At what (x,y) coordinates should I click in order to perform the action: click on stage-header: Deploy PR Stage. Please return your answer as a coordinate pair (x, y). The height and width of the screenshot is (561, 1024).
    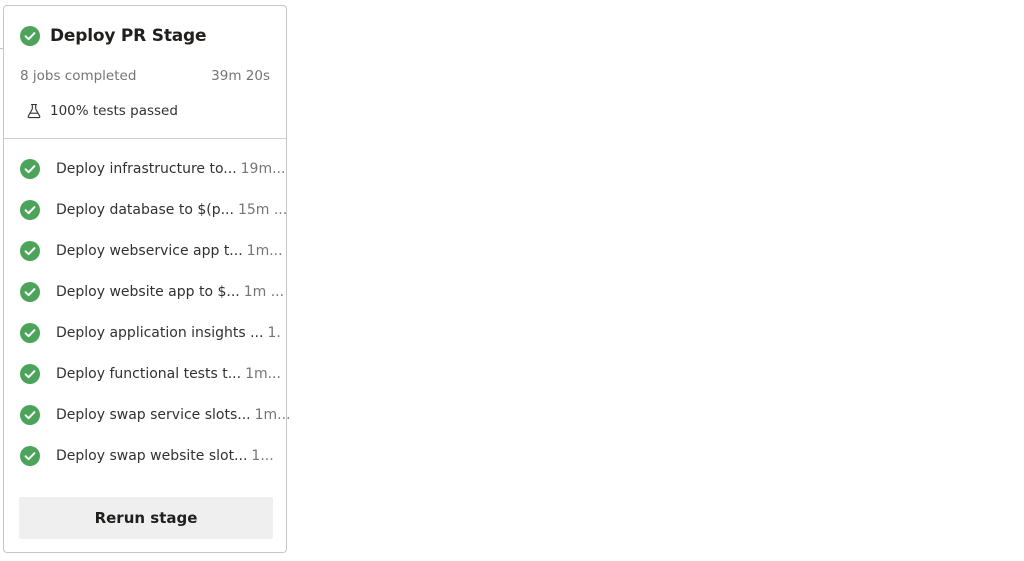
    Looking at the image, I should click on (145, 36).